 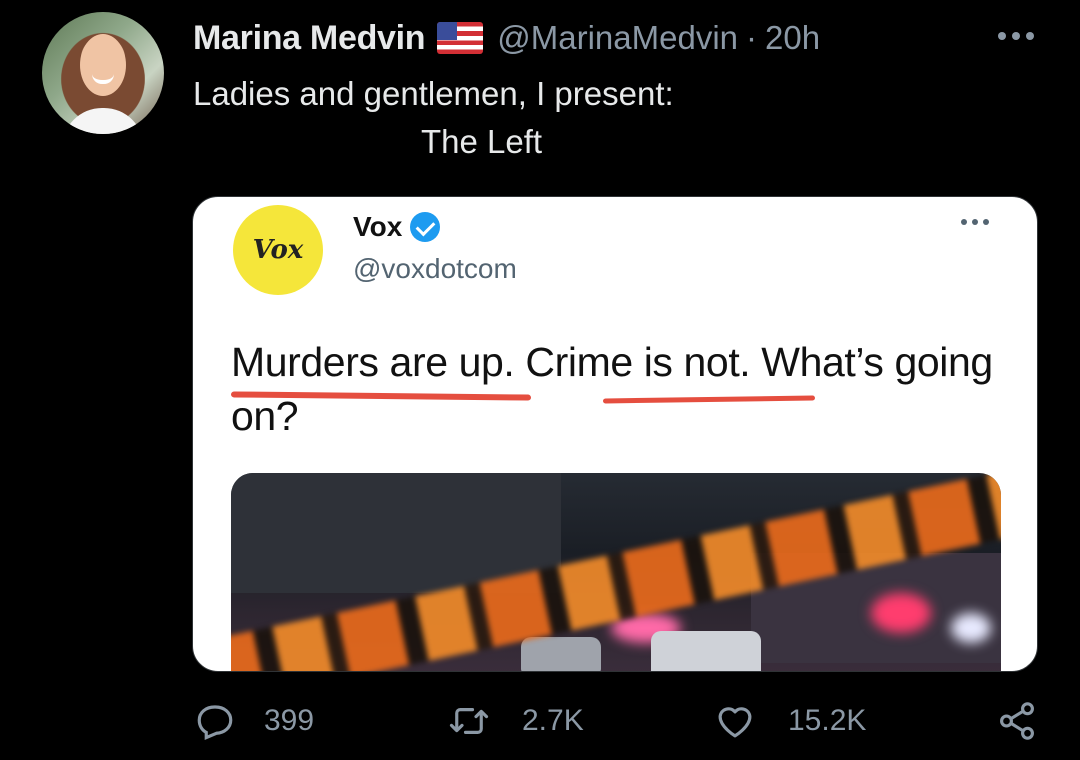 What do you see at coordinates (103, 121) in the screenshot?
I see `avatar-shirt` at bounding box center [103, 121].